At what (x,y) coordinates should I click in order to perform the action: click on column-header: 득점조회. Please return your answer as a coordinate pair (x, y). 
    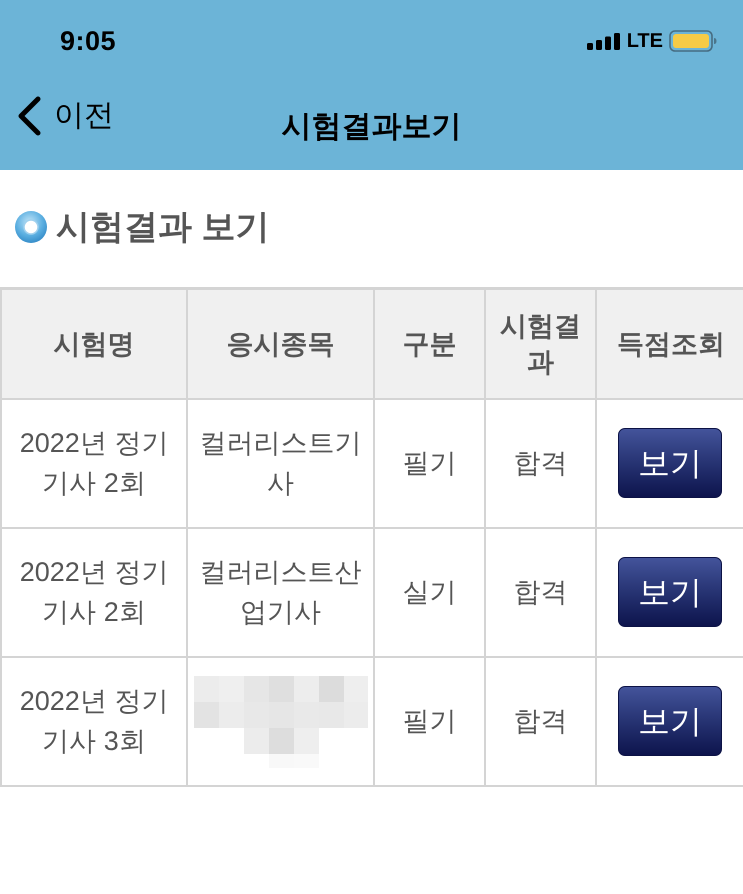
    Looking at the image, I should click on (669, 343).